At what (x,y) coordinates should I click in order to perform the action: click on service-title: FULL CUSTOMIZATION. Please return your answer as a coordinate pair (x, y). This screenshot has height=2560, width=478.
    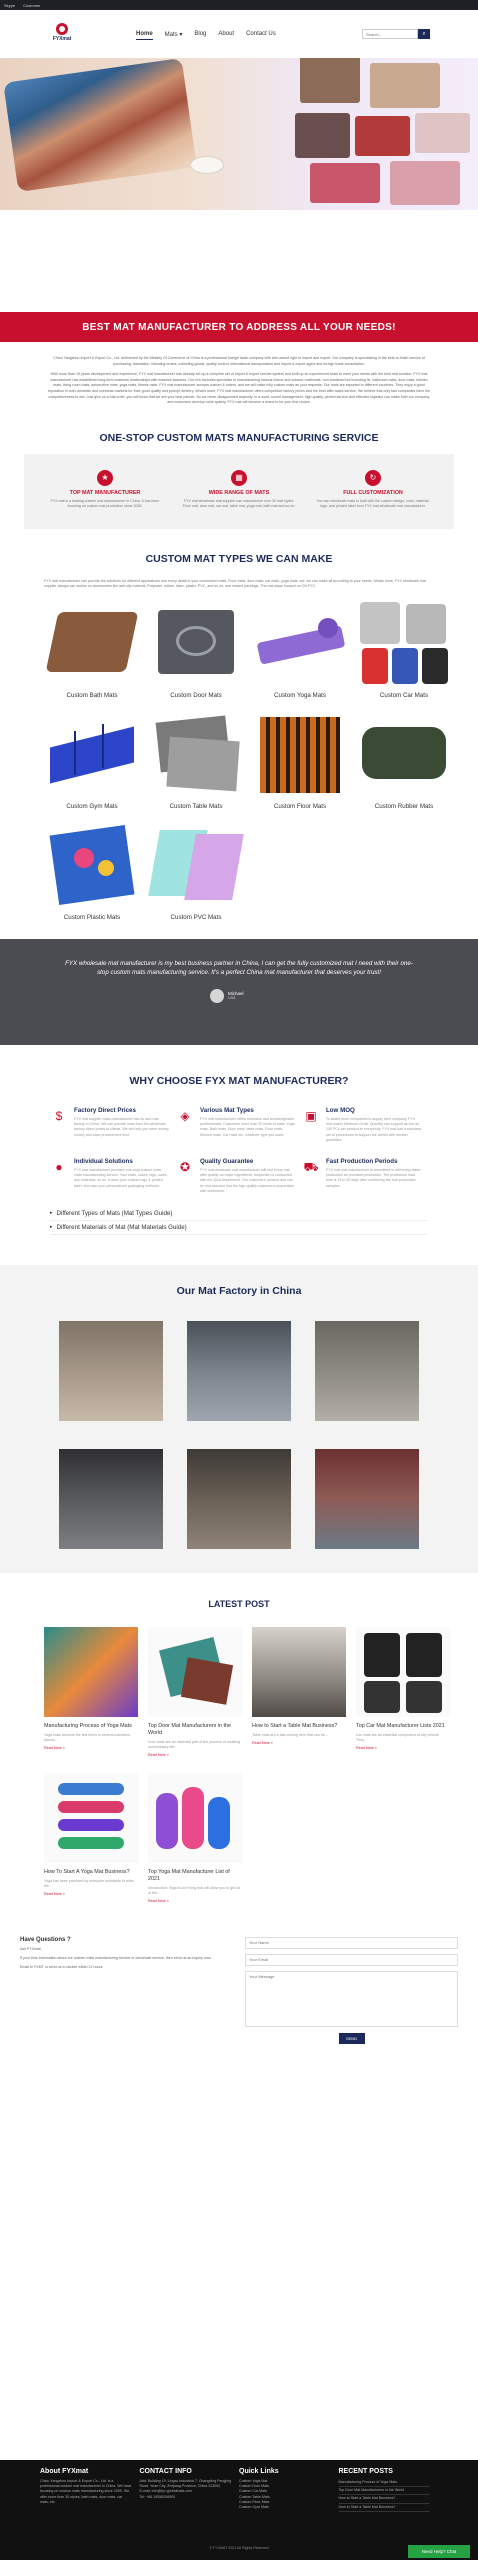
    Looking at the image, I should click on (373, 492).